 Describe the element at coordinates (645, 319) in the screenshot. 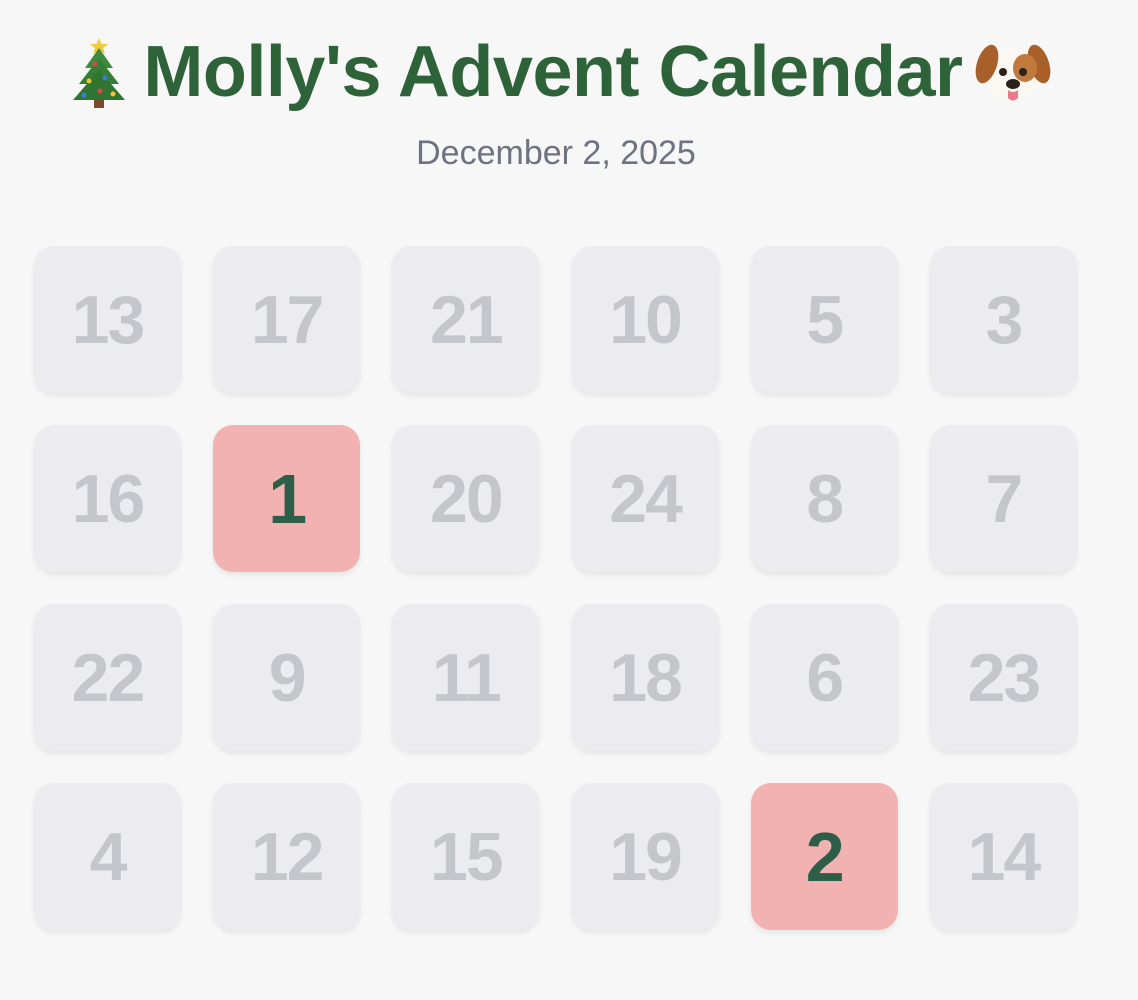

I see `calendar-door: 10` at that location.